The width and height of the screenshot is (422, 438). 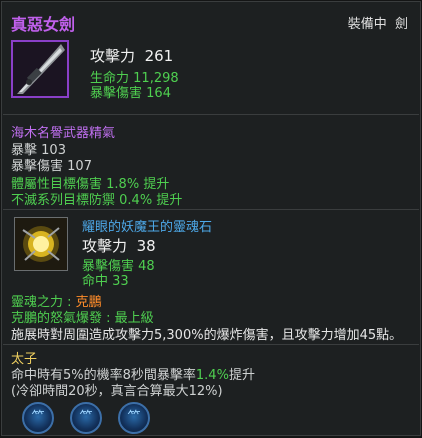 I want to click on soul-attack-label: 攻擊力, so click(x=105, y=246).